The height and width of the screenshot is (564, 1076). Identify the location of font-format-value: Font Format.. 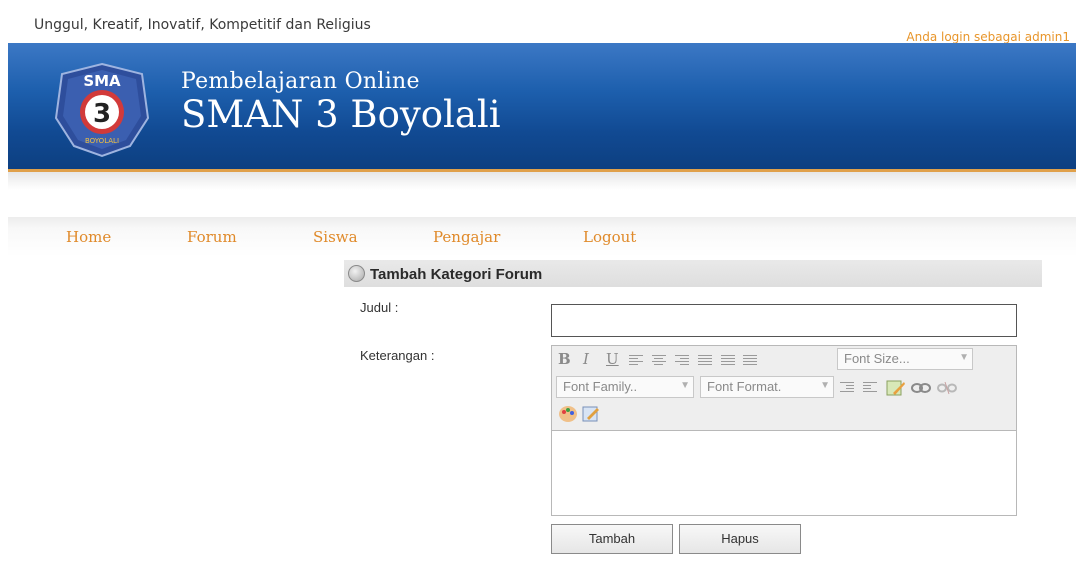
(744, 386).